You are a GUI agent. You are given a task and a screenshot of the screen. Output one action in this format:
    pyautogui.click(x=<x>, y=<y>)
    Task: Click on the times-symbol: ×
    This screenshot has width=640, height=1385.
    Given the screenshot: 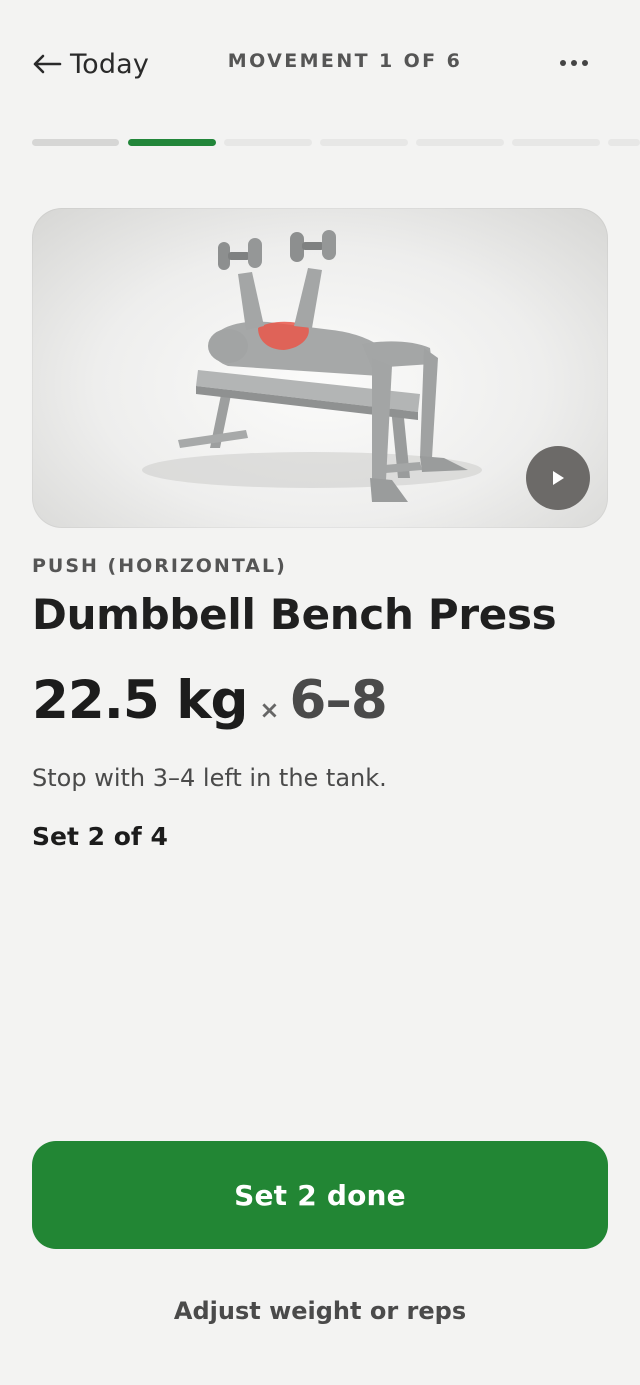 What is the action you would take?
    pyautogui.click(x=269, y=710)
    